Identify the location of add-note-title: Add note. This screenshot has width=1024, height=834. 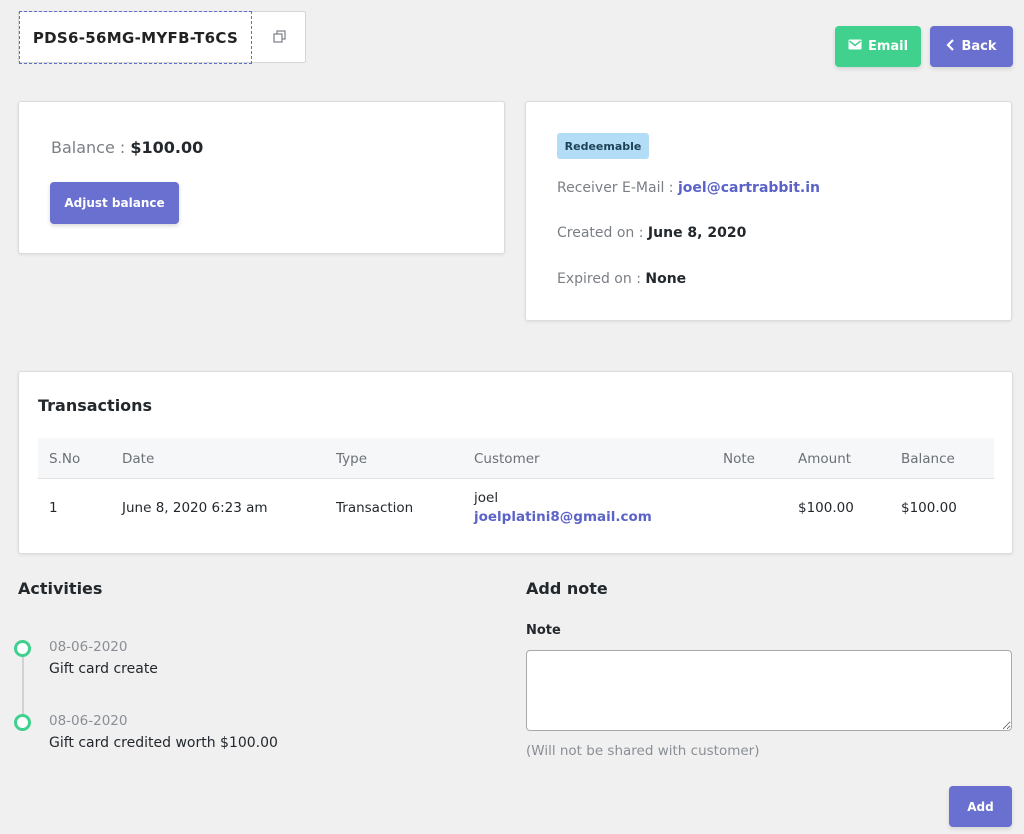
(567, 588).